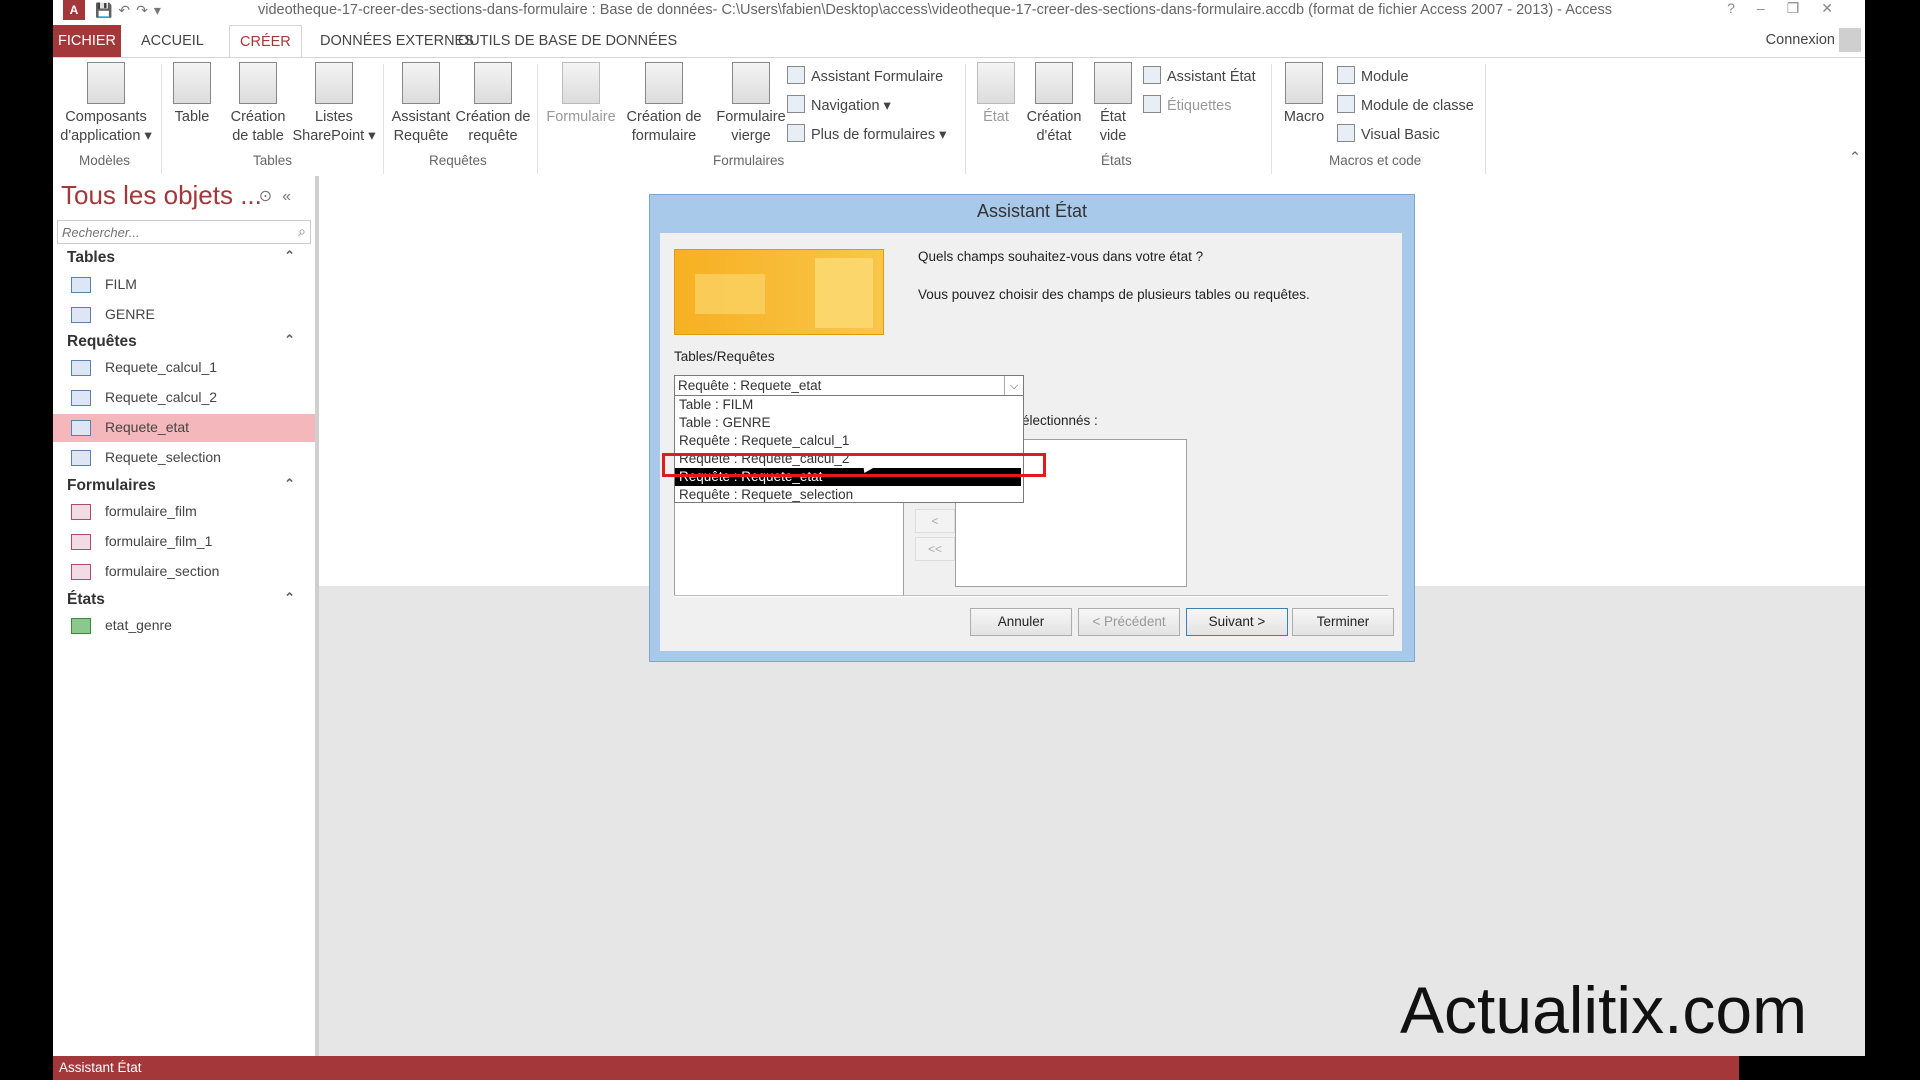  What do you see at coordinates (184, 428) in the screenshot?
I see `nav-item-requete-etat: Requete_etat` at bounding box center [184, 428].